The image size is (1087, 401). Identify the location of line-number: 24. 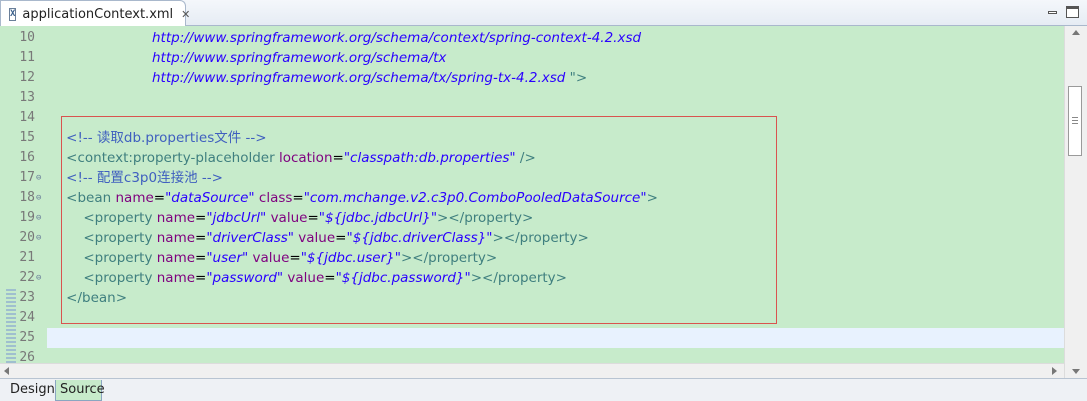
(27, 317).